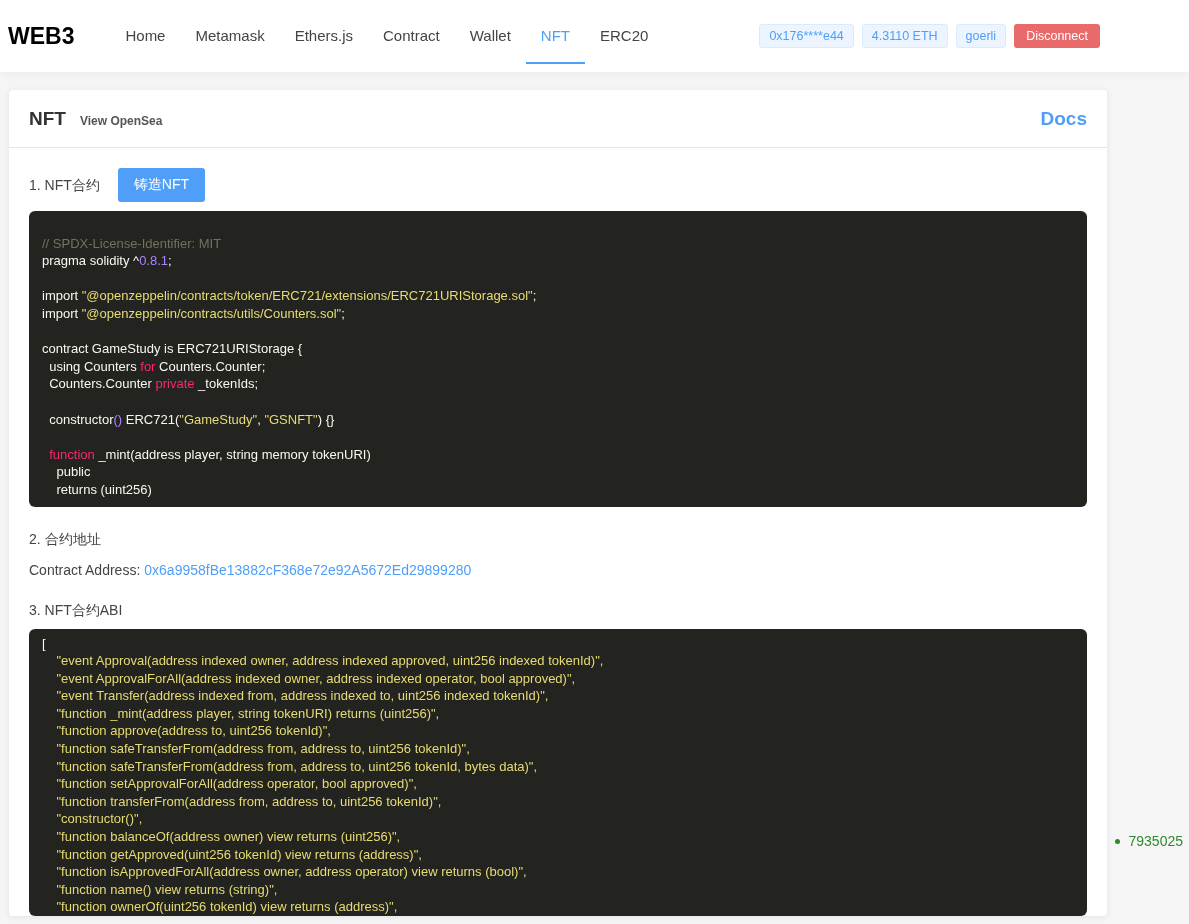 The width and height of the screenshot is (1189, 924). What do you see at coordinates (65, 539) in the screenshot?
I see `section-label: 2. 合约地址` at bounding box center [65, 539].